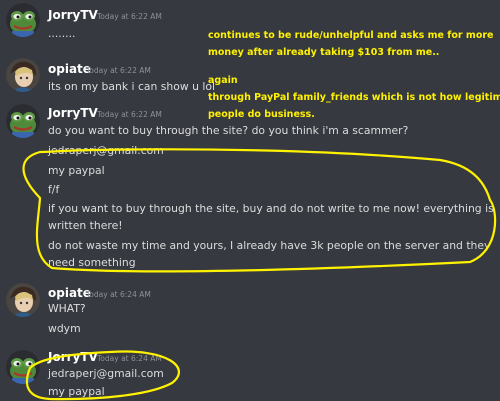 The height and width of the screenshot is (401, 500). What do you see at coordinates (131, 86) in the screenshot?
I see `message-text: its on my bank i can show u lol` at bounding box center [131, 86].